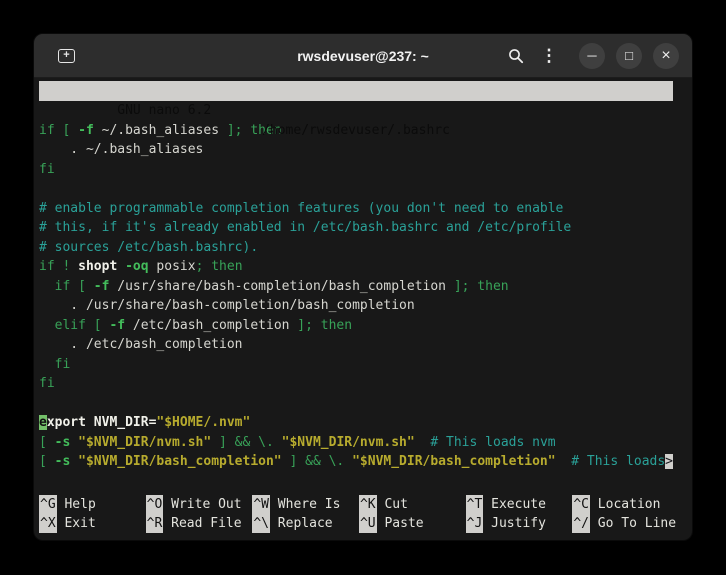 The image size is (726, 575). What do you see at coordinates (400, 523) in the screenshot?
I see `shortcut-label: Paste` at bounding box center [400, 523].